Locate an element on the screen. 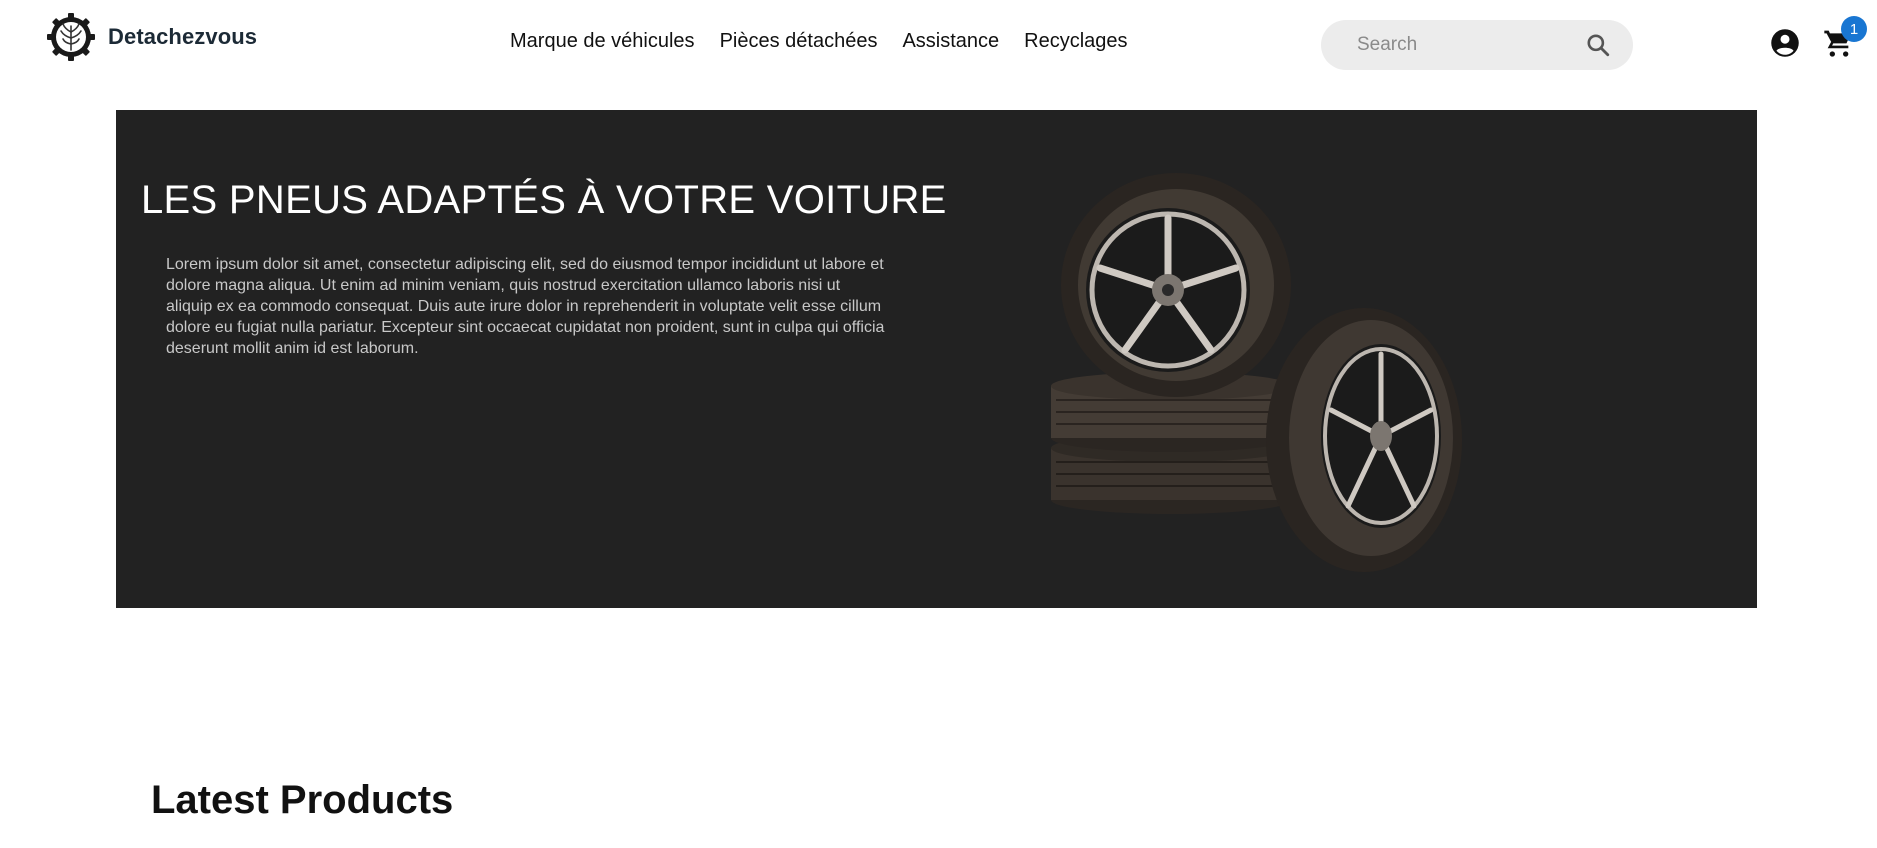 The width and height of the screenshot is (1877, 848). gear-wheat-logo-icon is located at coordinates (71, 37).